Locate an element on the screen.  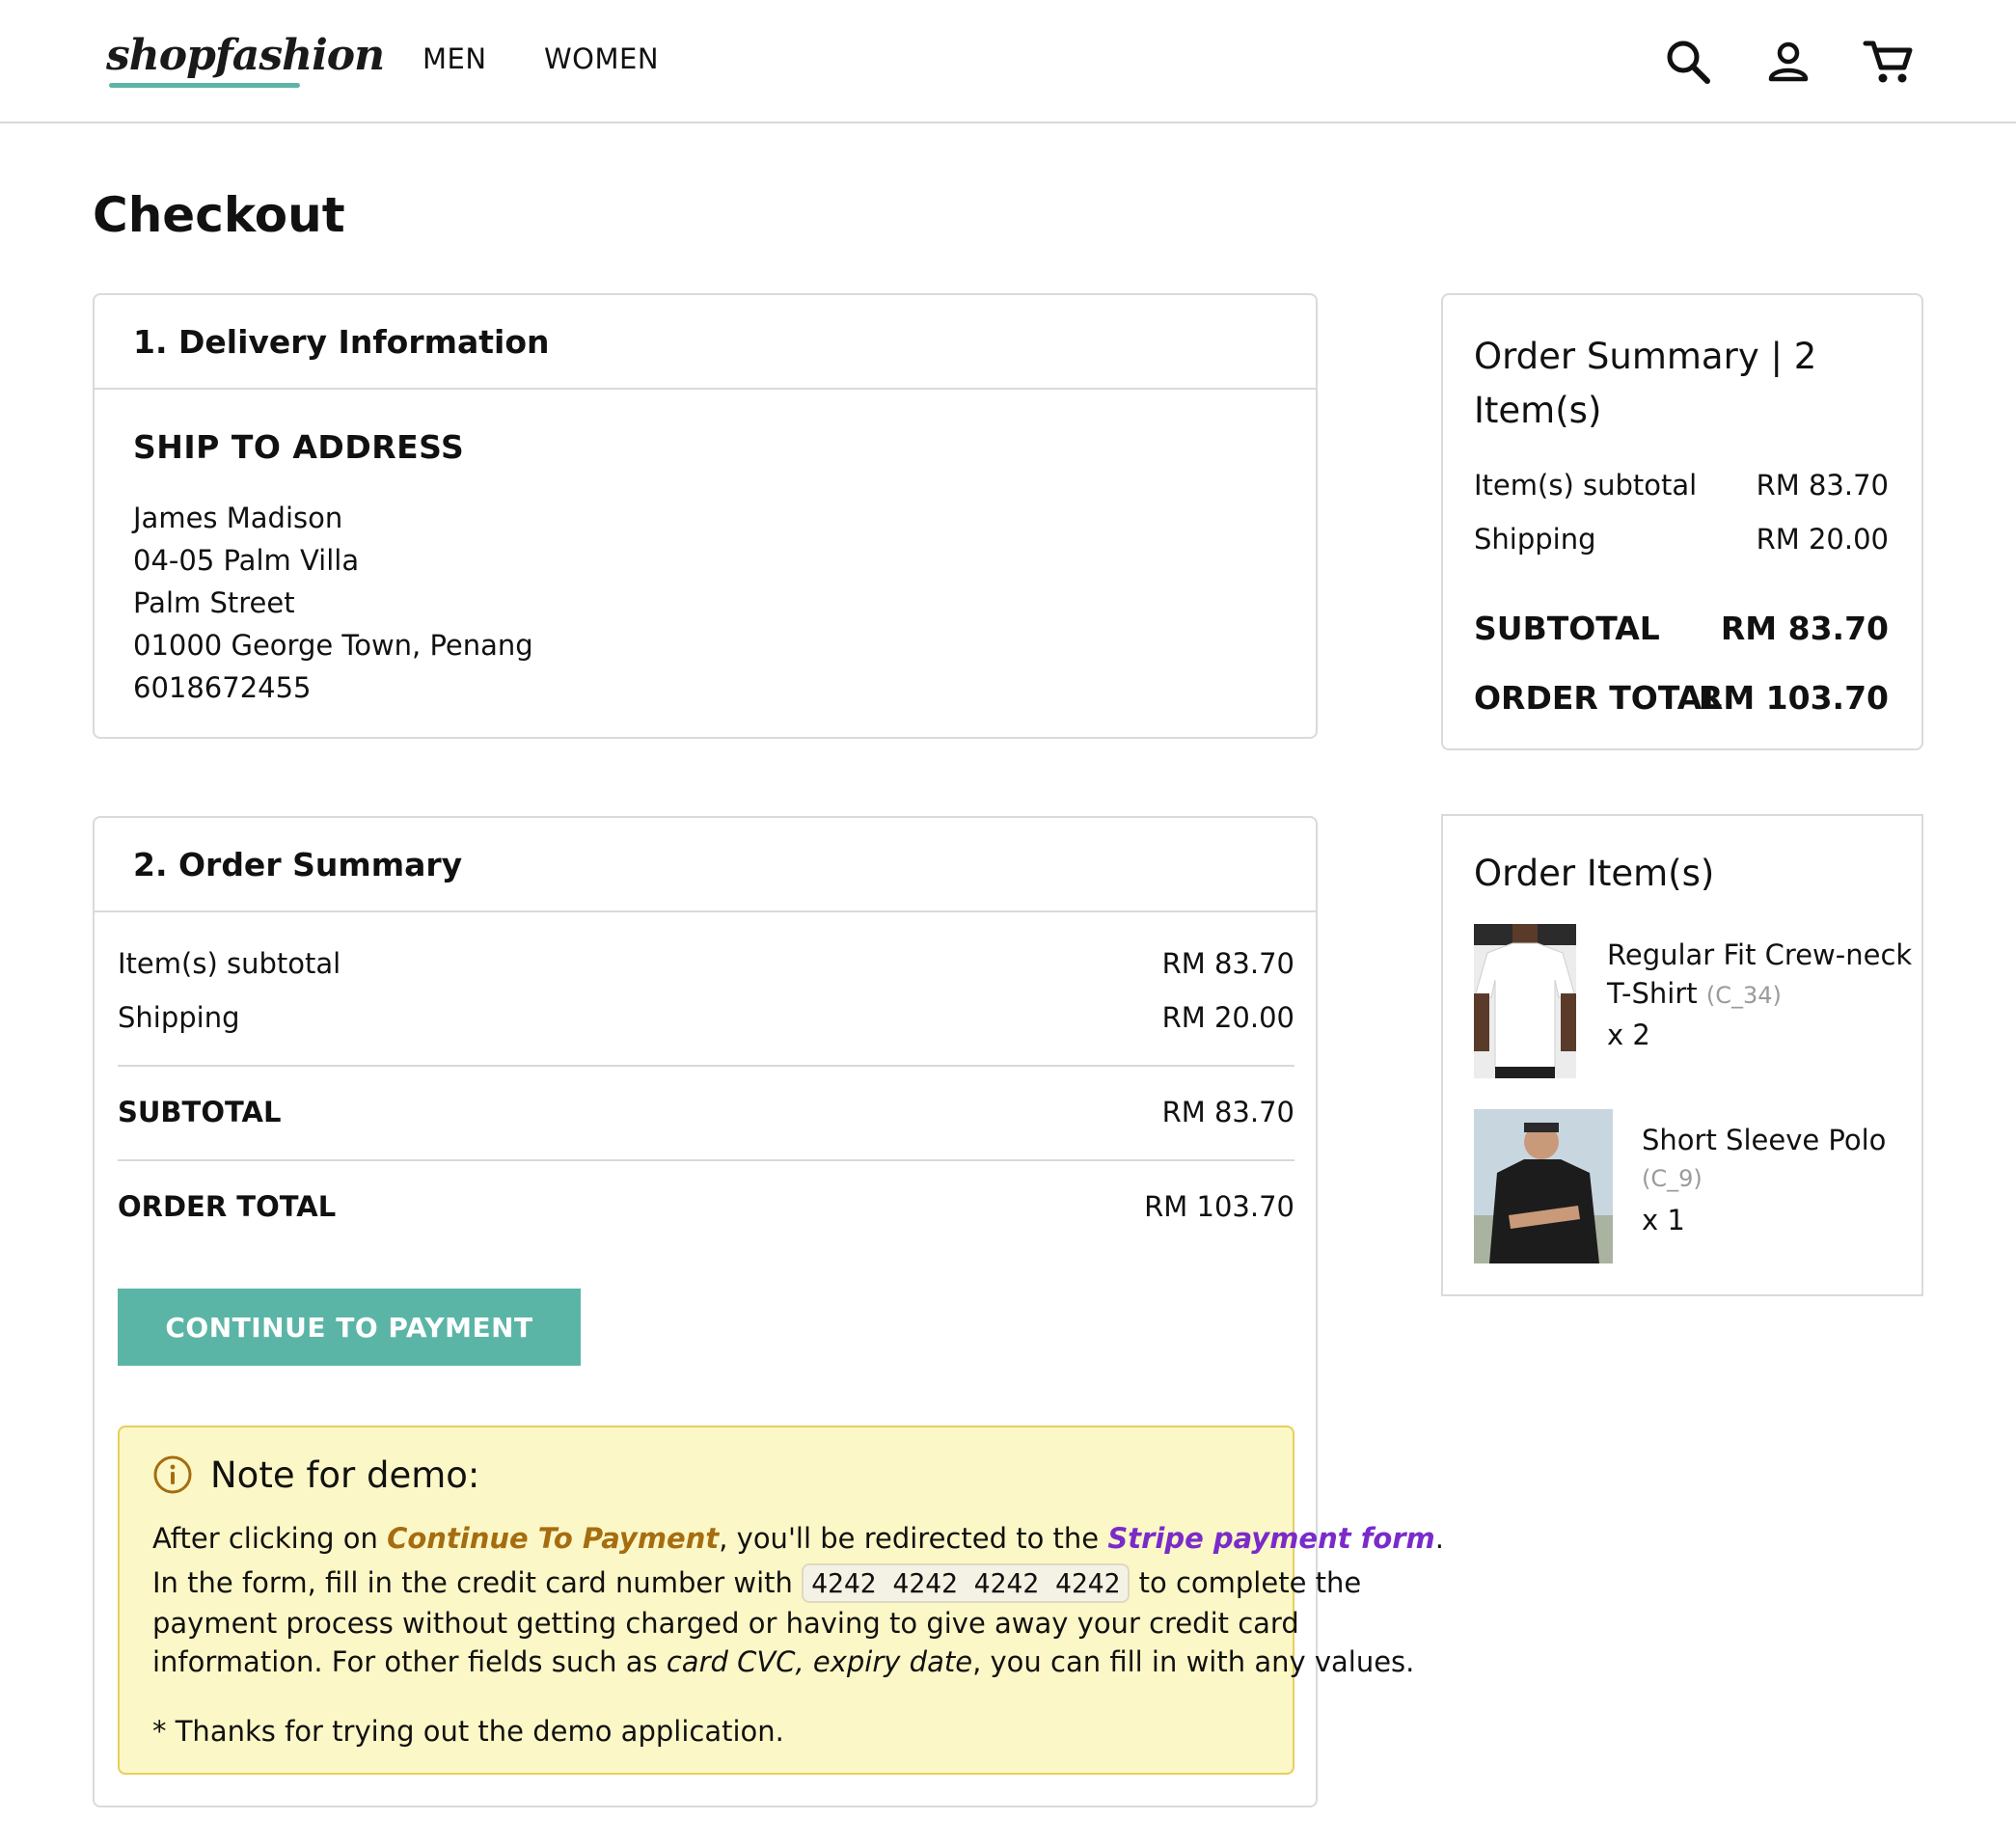
side-shipping-label: Shipping is located at coordinates (1535, 540).